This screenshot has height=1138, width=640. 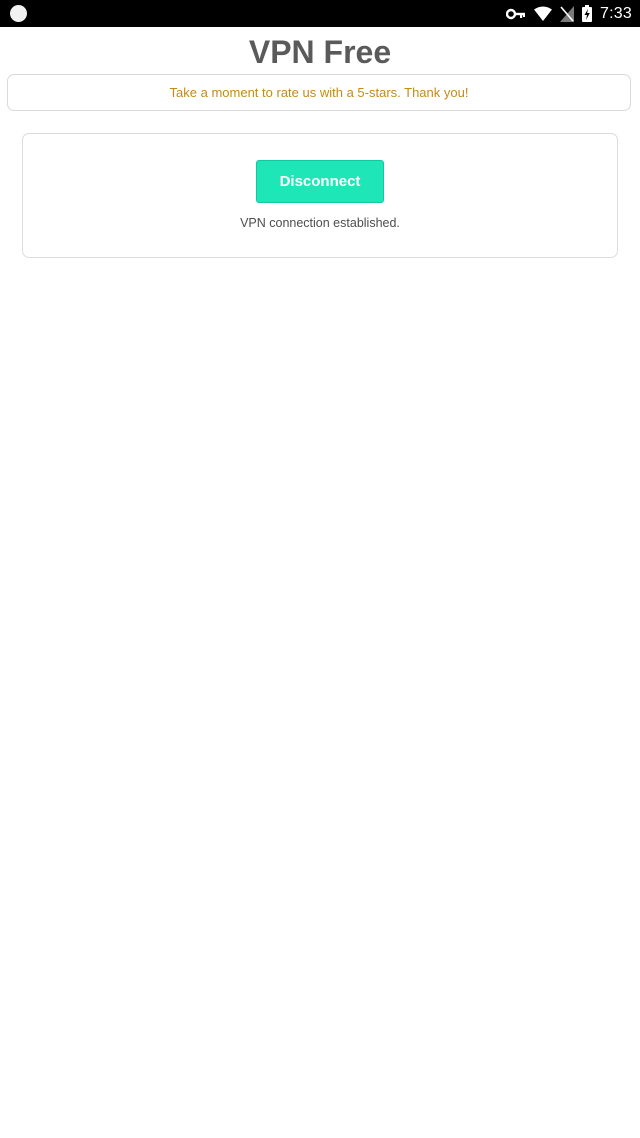 I want to click on battery-charging-icon, so click(x=587, y=13).